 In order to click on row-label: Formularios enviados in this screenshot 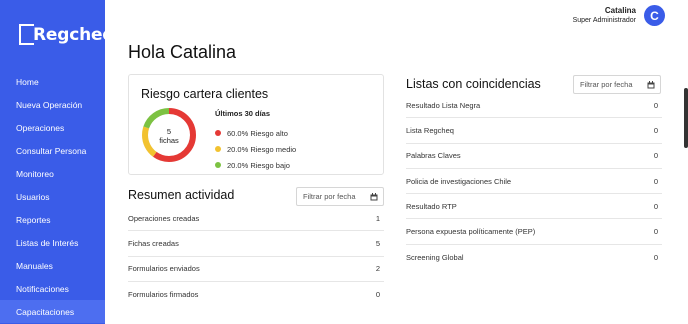, I will do `click(164, 269)`.